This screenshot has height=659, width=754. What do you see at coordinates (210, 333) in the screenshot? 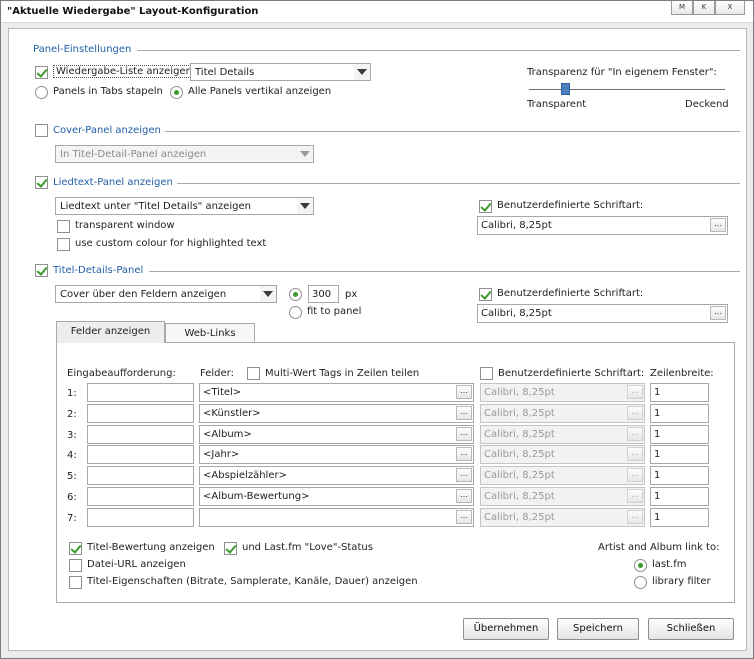
I see `tab-web-links: Web-Links` at bounding box center [210, 333].